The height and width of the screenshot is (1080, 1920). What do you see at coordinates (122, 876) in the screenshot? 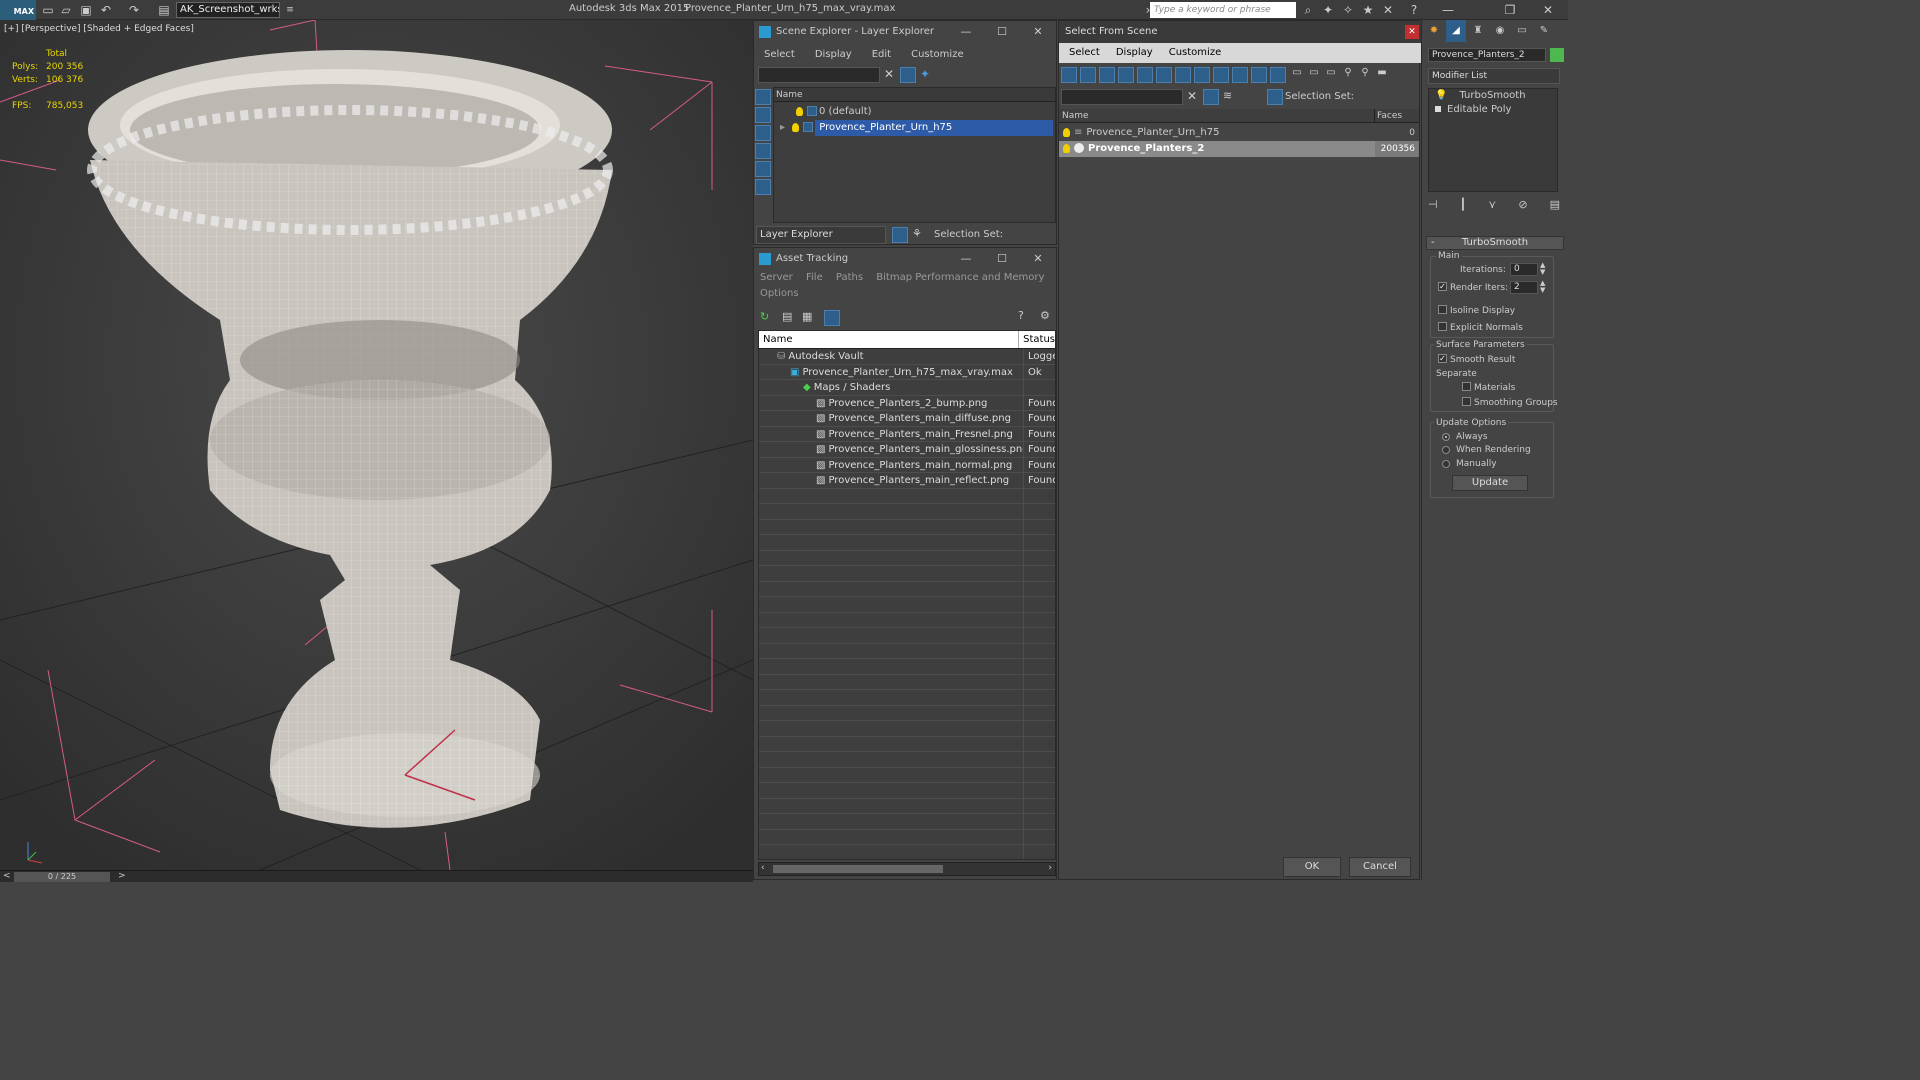
I see `time-next-button: >` at bounding box center [122, 876].